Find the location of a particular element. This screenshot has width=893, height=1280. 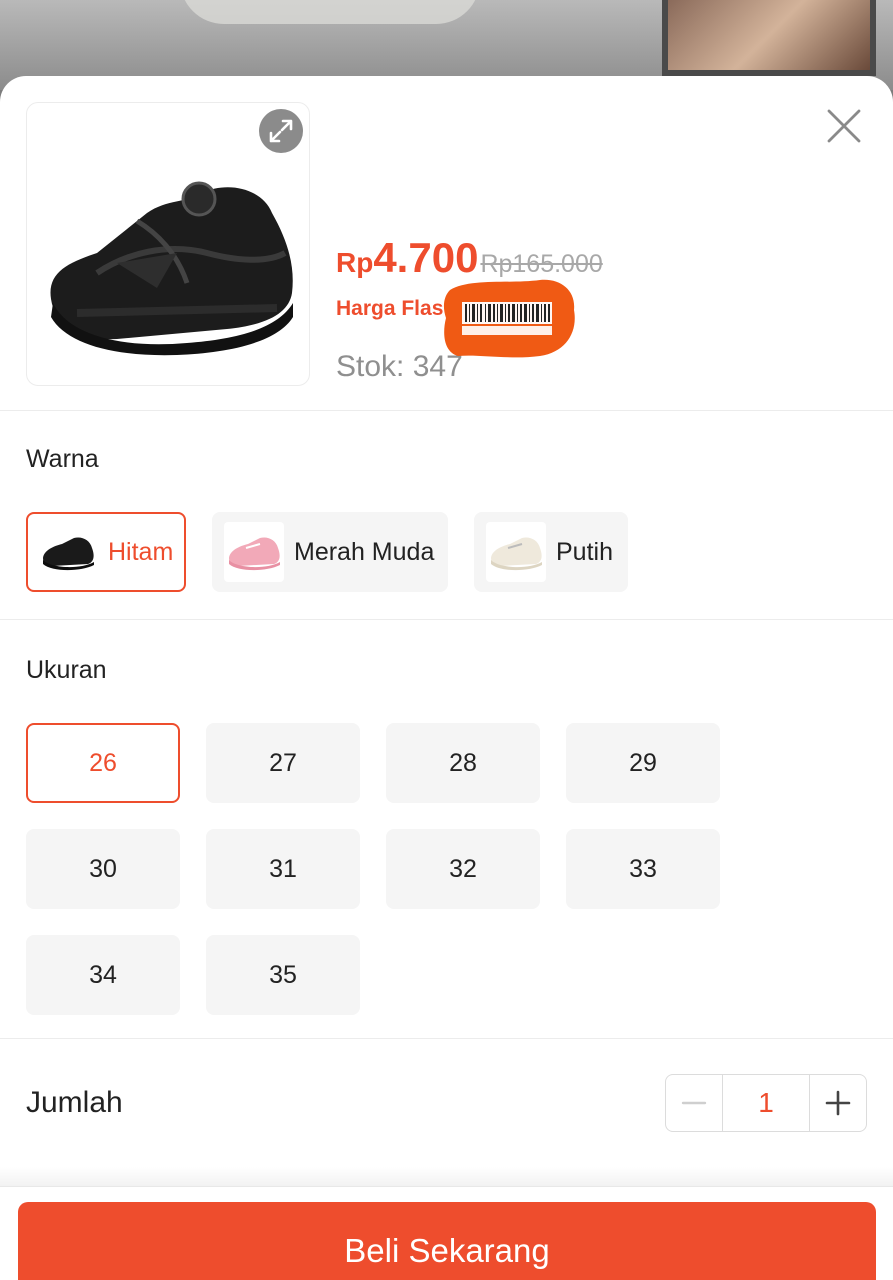

price-row: Rp 4.700 Rp165.000 is located at coordinates (469, 258).